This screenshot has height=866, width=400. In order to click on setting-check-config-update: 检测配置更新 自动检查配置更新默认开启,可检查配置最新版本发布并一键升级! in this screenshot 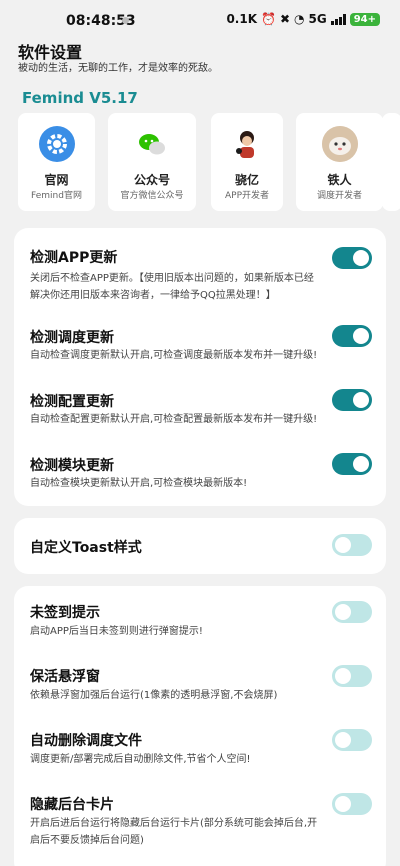, I will do `click(201, 410)`.